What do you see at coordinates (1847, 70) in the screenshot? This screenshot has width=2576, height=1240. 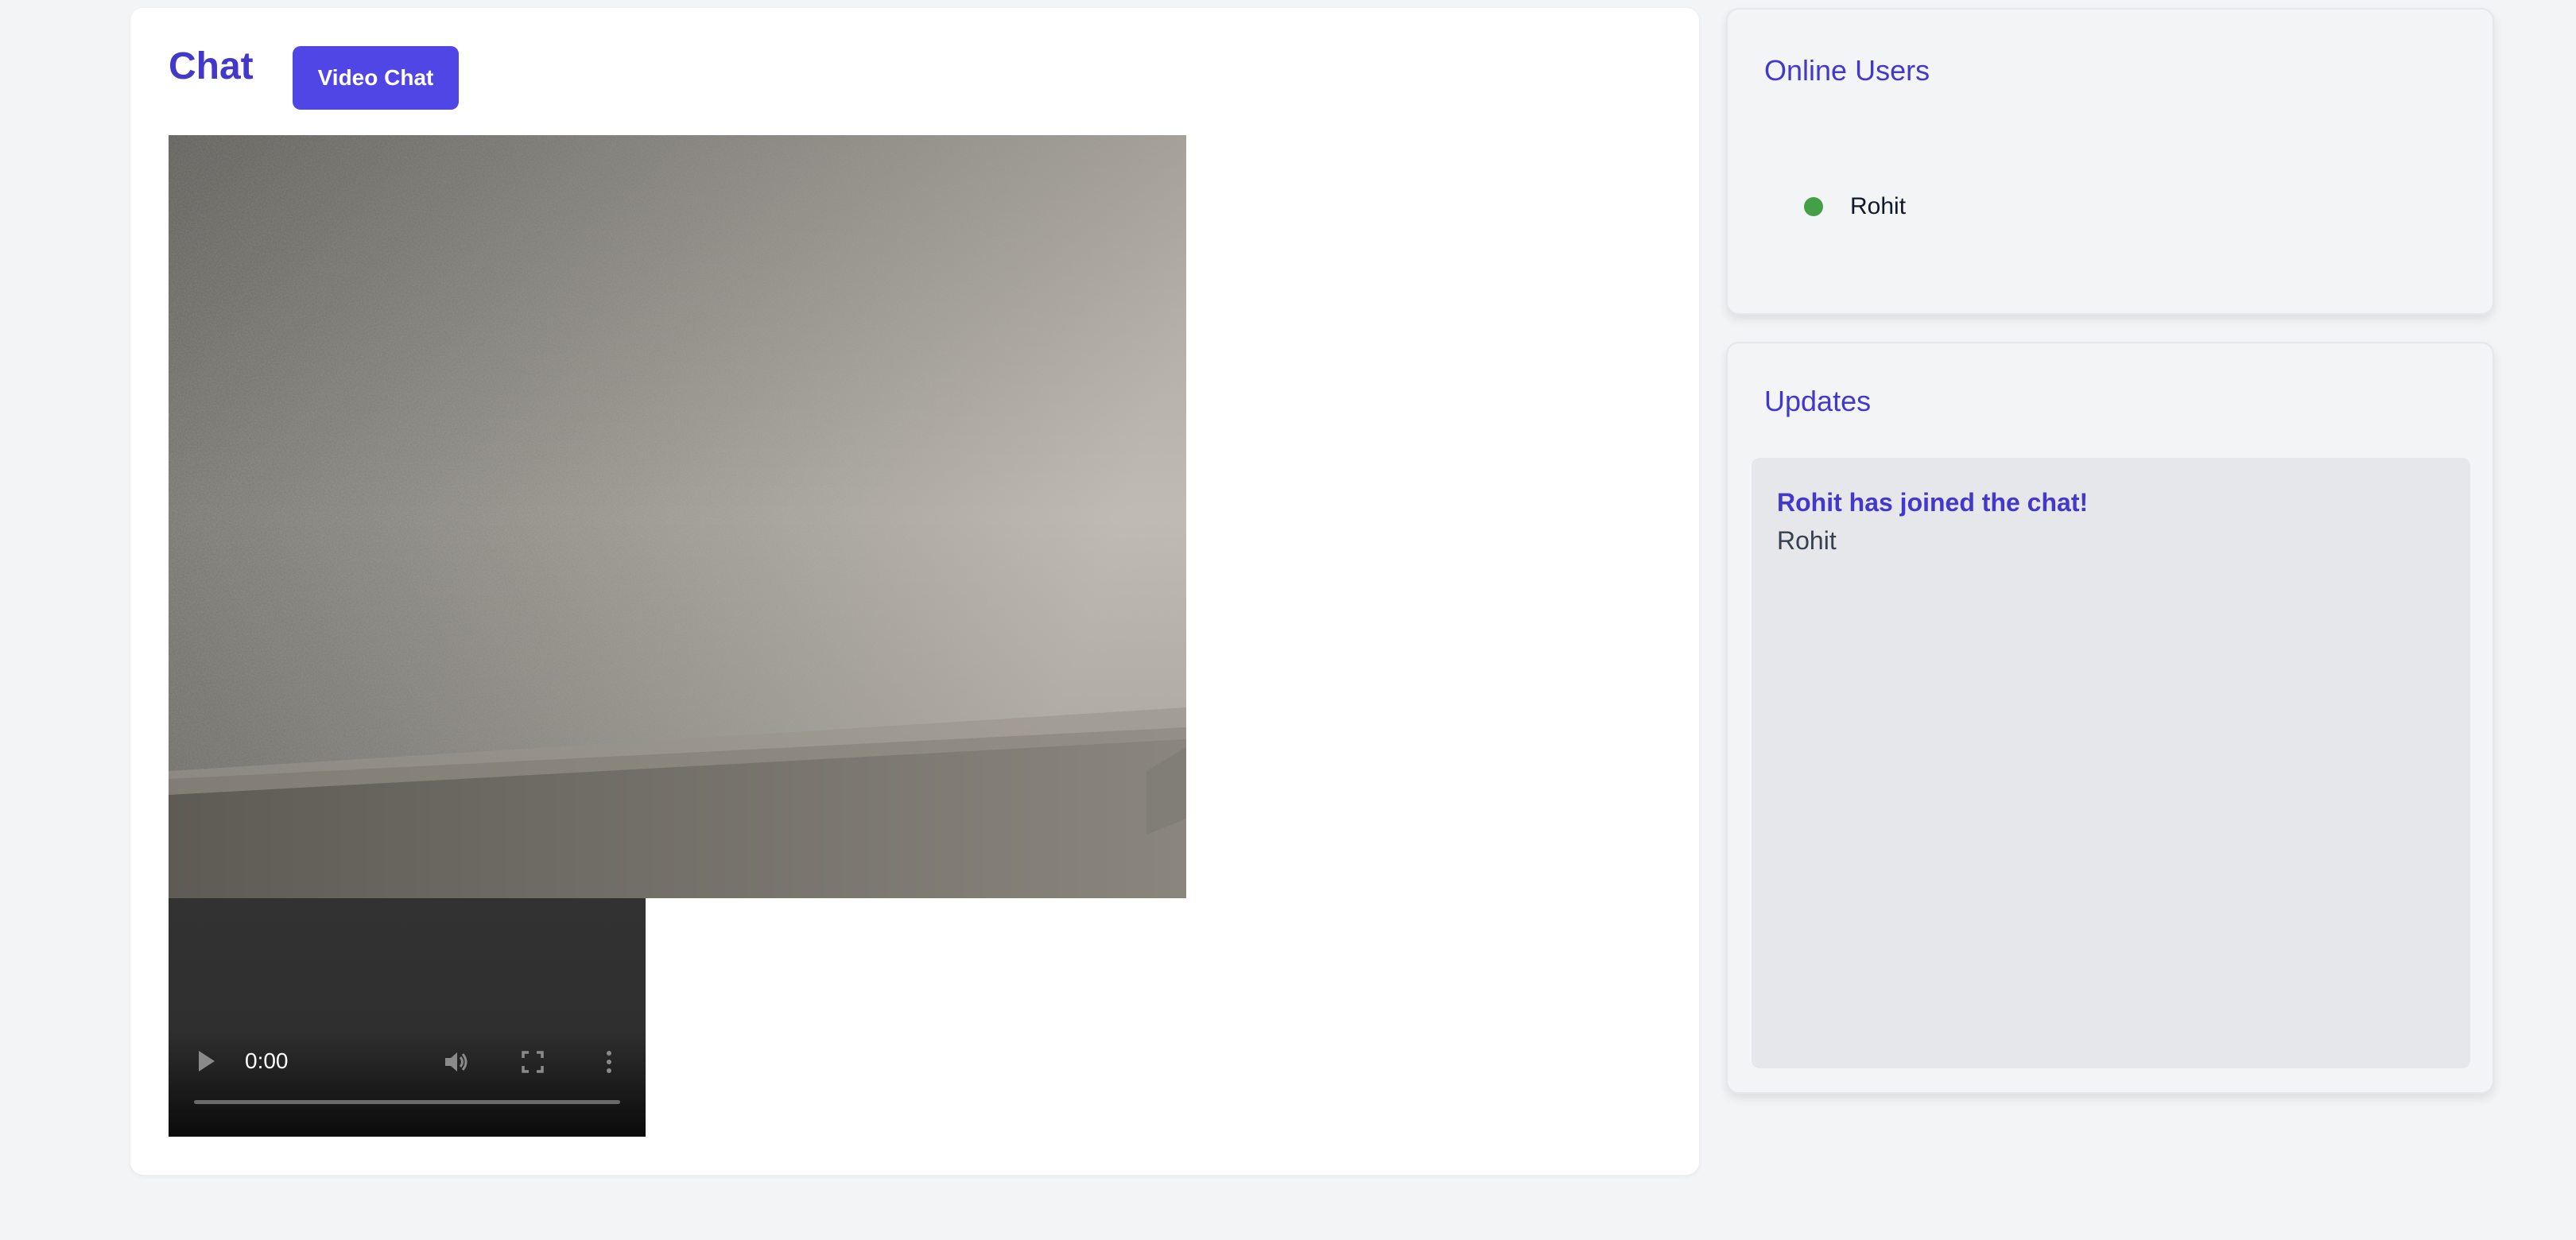 I see `online-users-title: Online Users` at bounding box center [1847, 70].